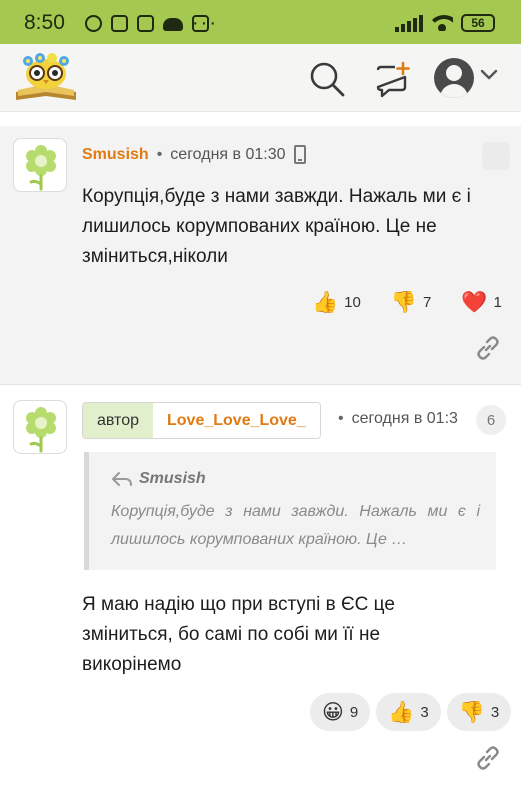 This screenshot has height=800, width=521. Describe the element at coordinates (491, 420) in the screenshot. I see `reply-number-badge: 6` at that location.